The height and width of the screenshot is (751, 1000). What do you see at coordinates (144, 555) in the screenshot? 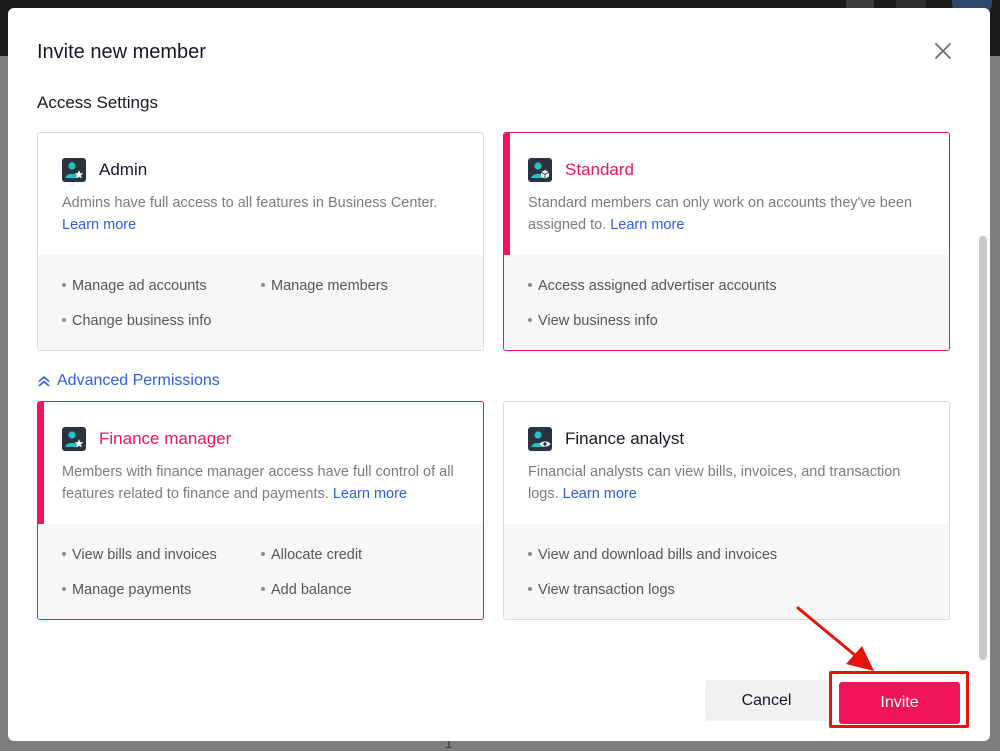
I see `permission-label: View bills and invoices` at bounding box center [144, 555].